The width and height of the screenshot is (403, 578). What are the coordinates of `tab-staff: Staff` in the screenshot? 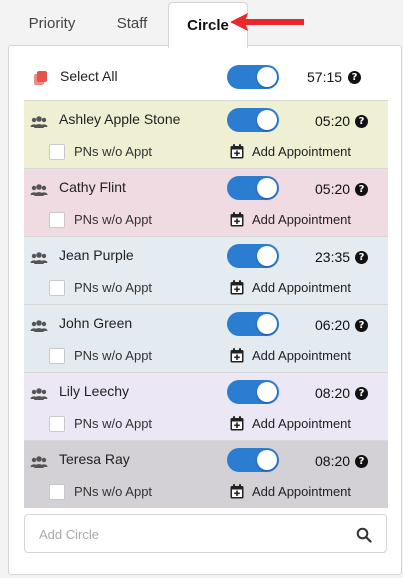 It's located at (132, 23).